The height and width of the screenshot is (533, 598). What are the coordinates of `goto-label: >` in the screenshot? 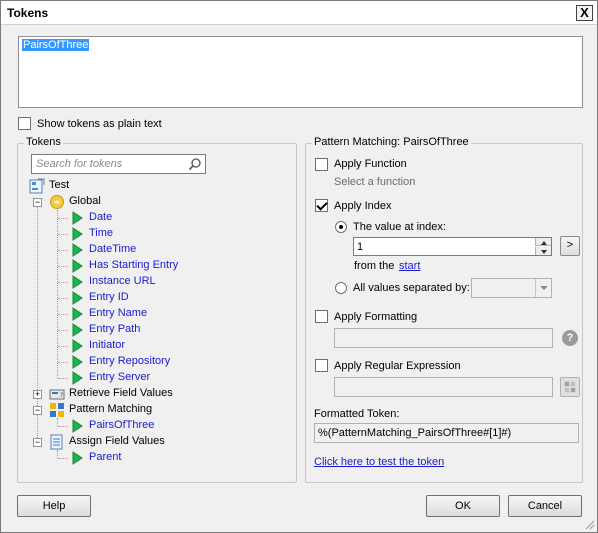 It's located at (570, 245).